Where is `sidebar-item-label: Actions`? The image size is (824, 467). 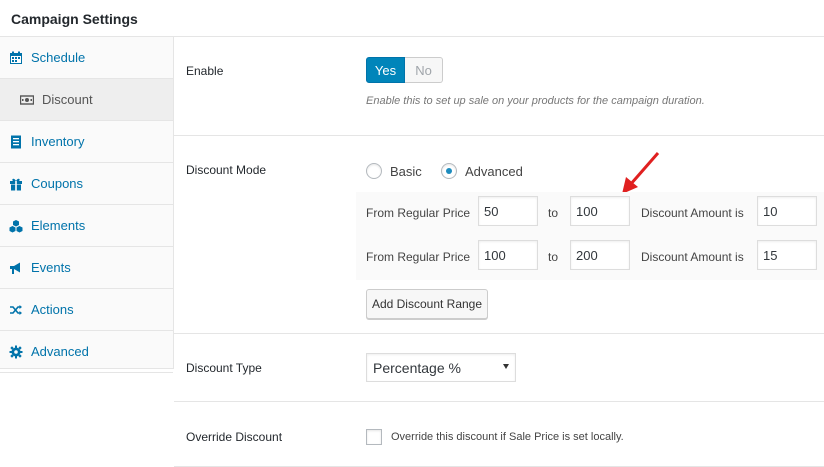 sidebar-item-label: Actions is located at coordinates (52, 309).